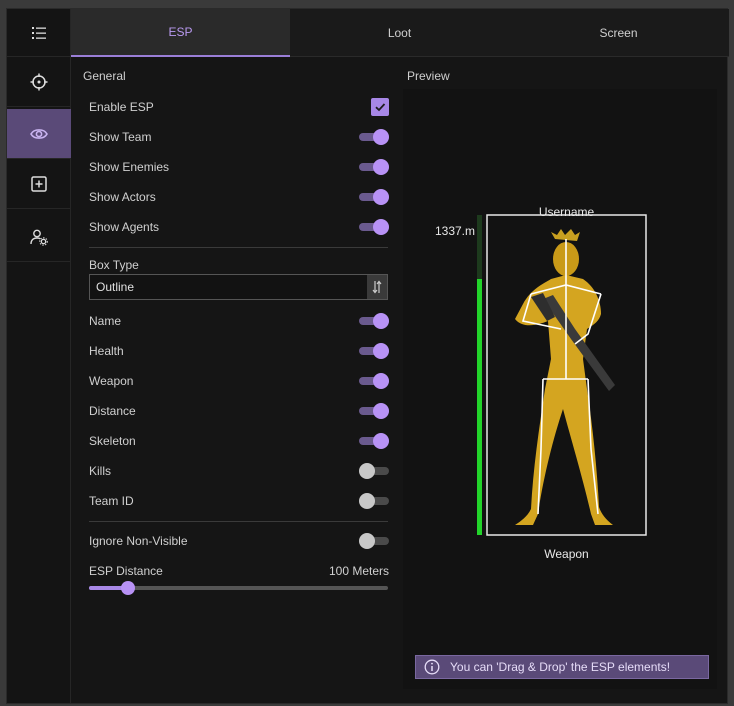 This screenshot has height=706, width=734. I want to click on slider-handle, so click(127, 588).